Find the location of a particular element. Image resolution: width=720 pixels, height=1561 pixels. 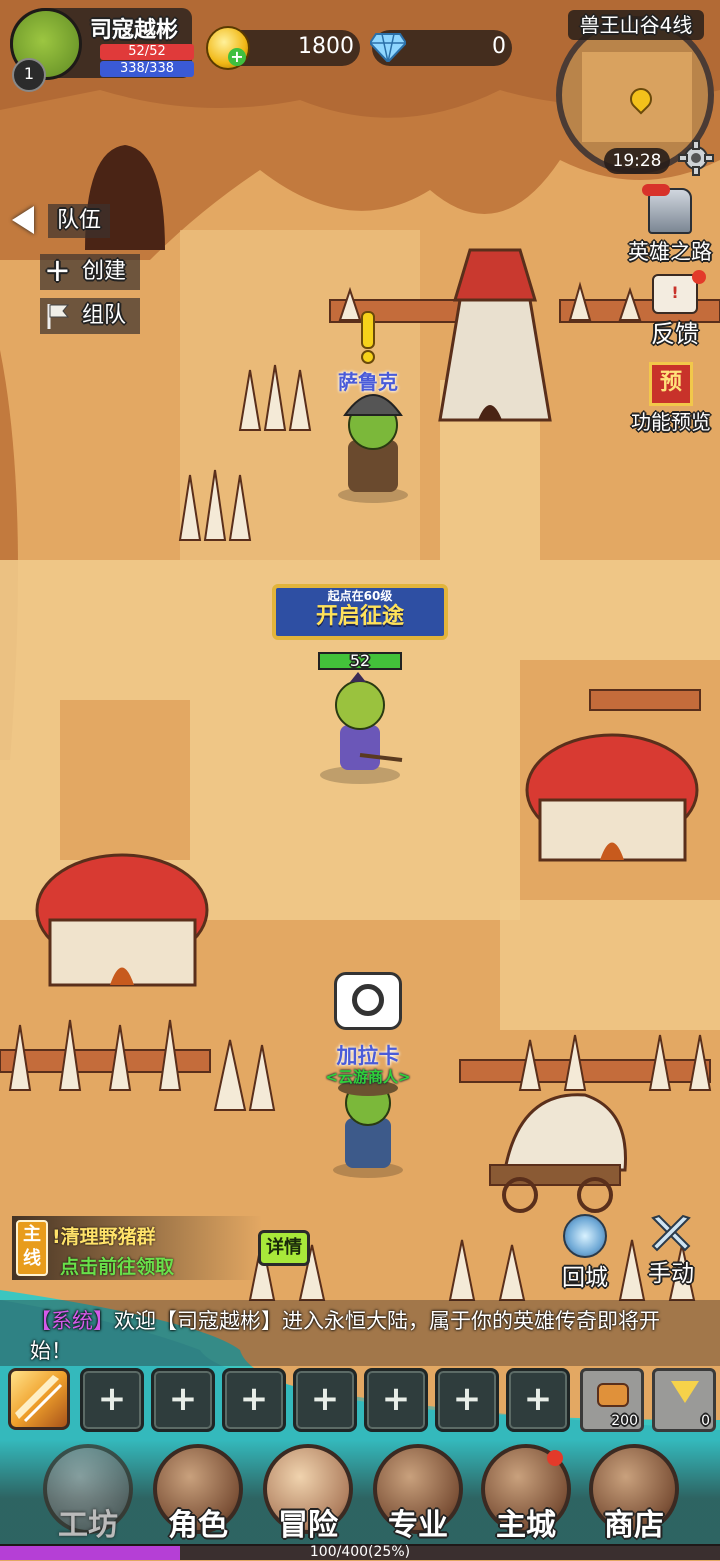

player-name: 司寇越彬 is located at coordinates (134, 30).